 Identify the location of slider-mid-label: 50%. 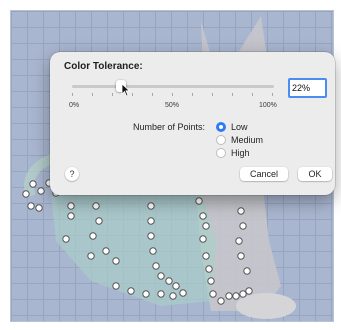
(172, 105).